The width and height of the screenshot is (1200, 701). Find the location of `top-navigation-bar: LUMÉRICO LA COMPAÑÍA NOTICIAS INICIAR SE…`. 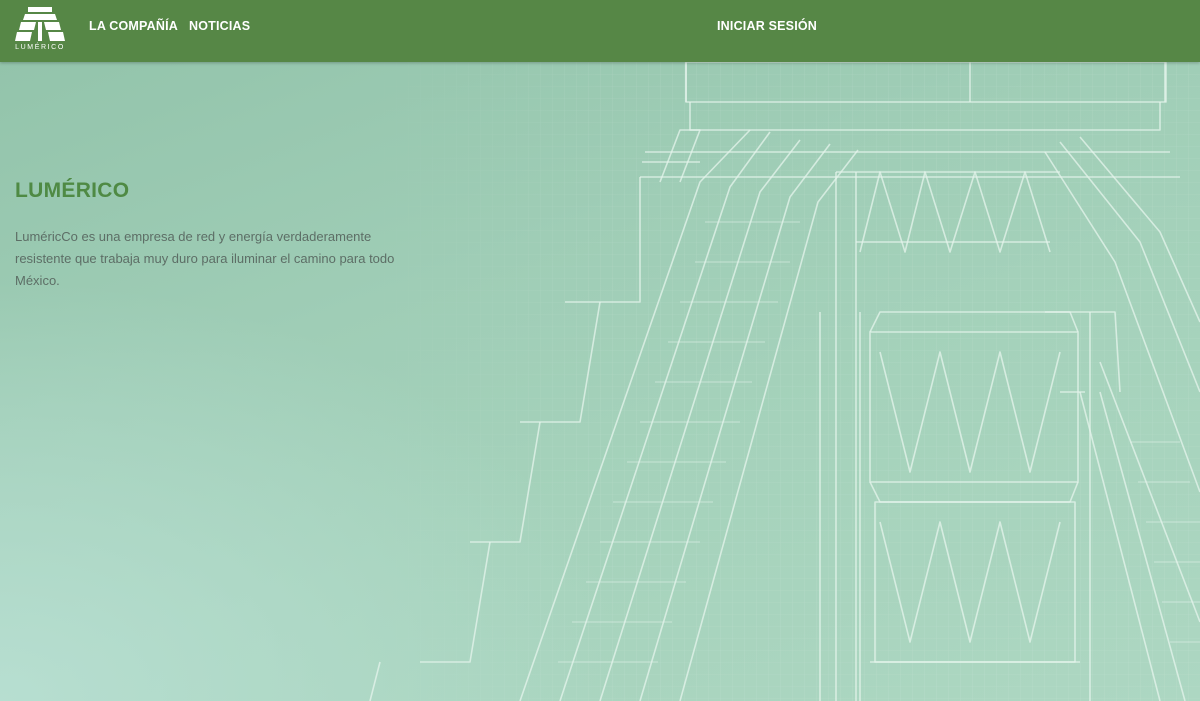

top-navigation-bar: LUMÉRICO LA COMPAÑÍA NOTICIAS INICIAR SE… is located at coordinates (600, 31).